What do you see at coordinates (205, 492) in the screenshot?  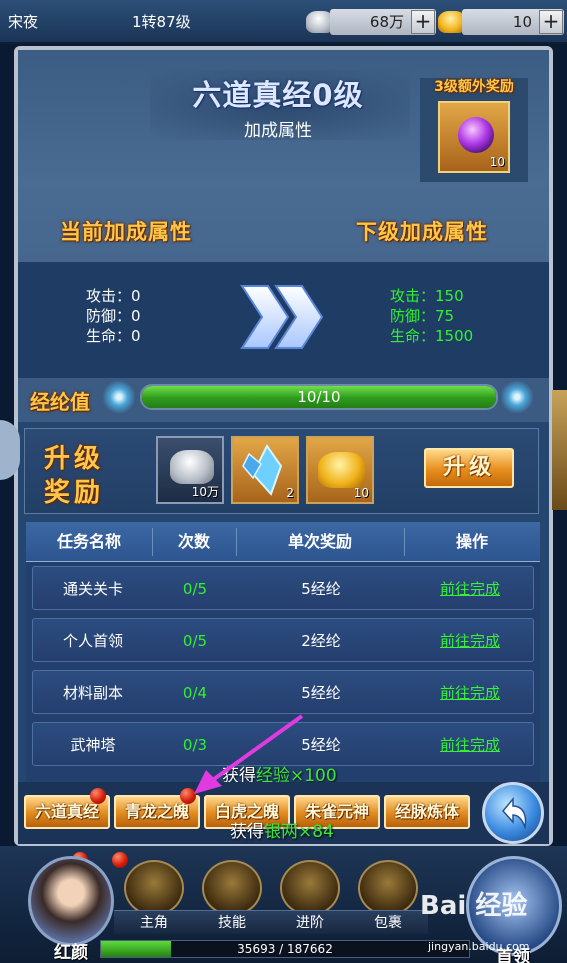 I see `reward-count: 10万` at bounding box center [205, 492].